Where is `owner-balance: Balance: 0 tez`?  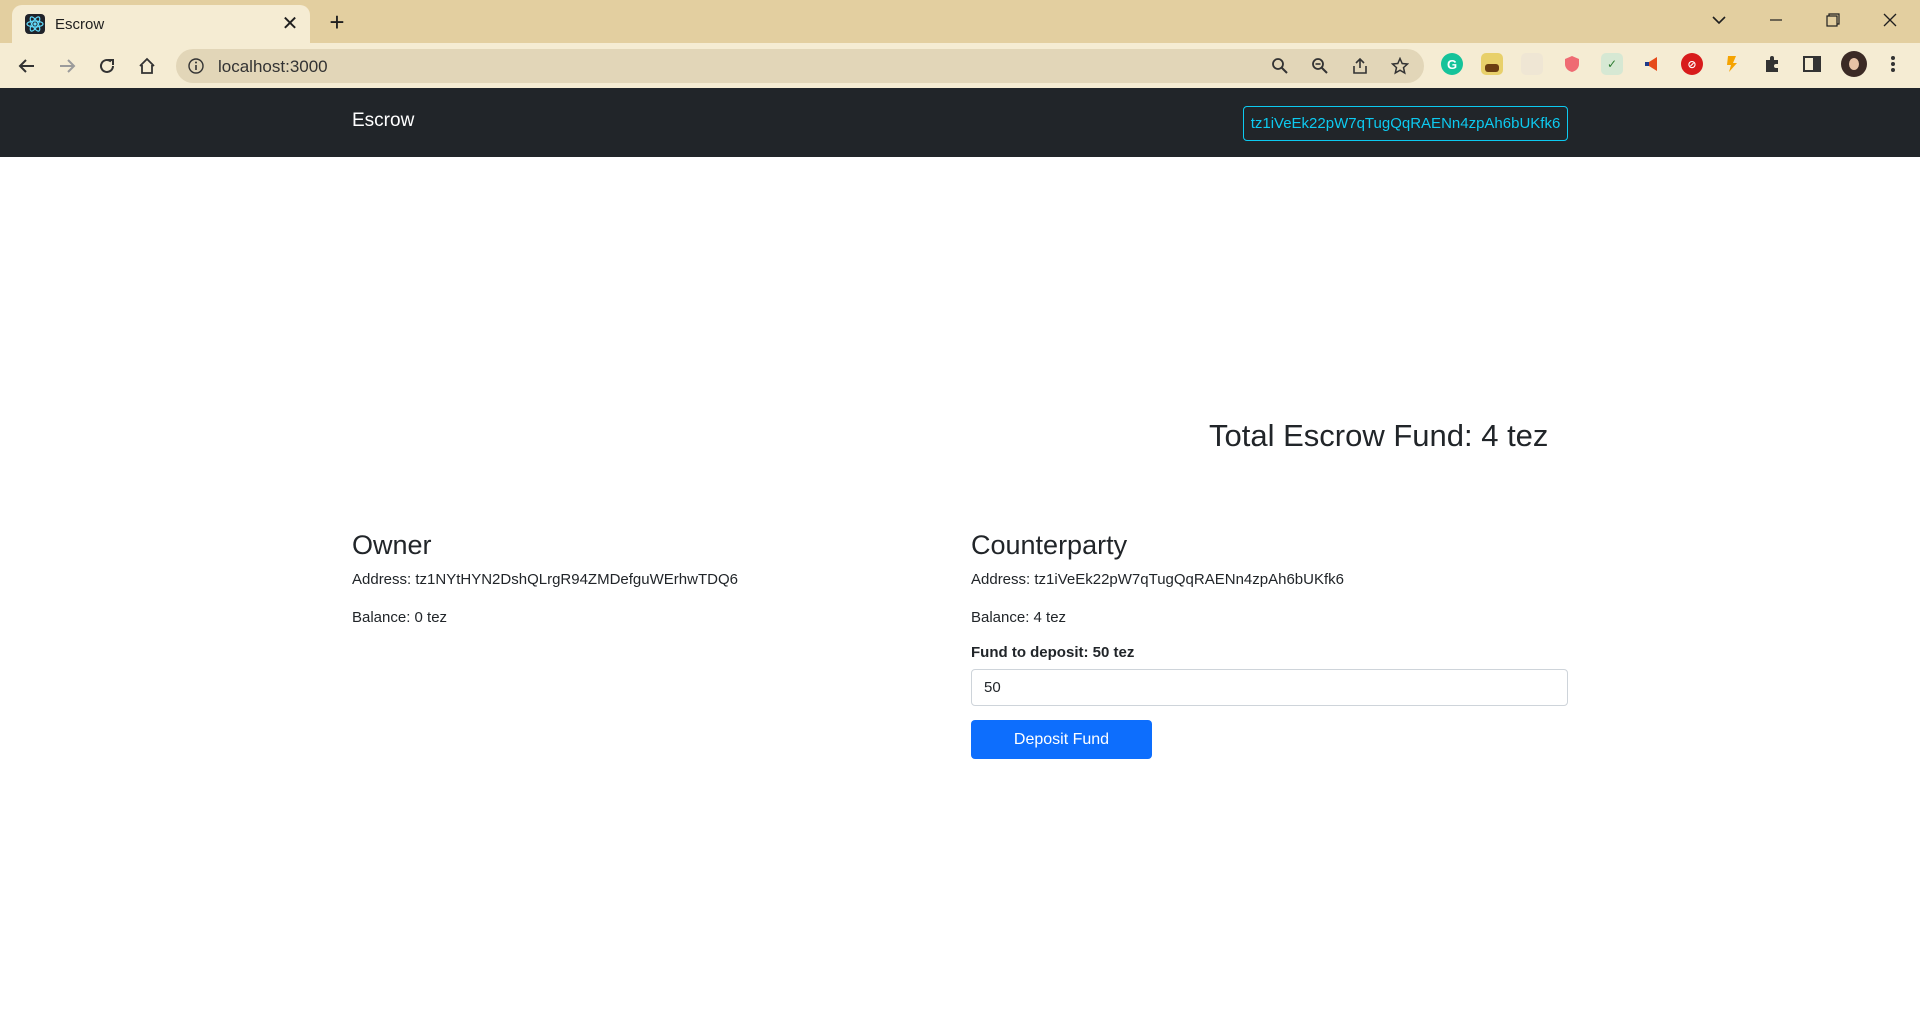
owner-balance: Balance: 0 tez is located at coordinates (400, 617).